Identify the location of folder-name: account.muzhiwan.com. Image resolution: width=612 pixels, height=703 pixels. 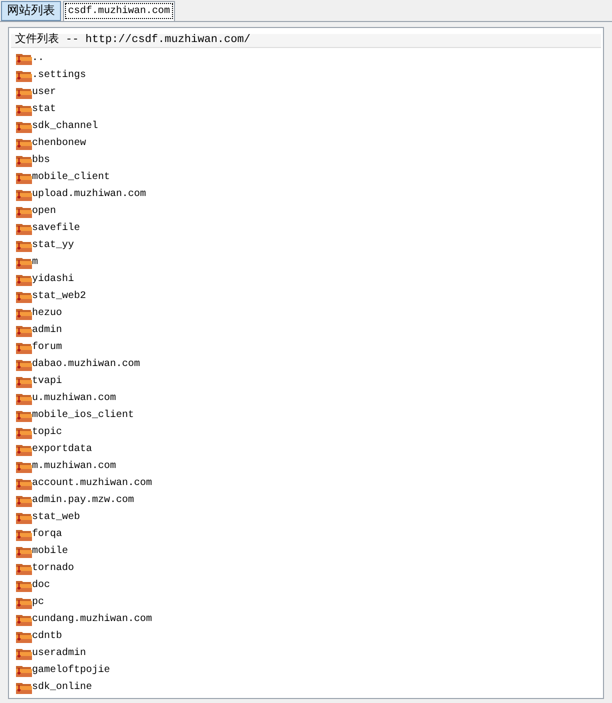
(92, 483).